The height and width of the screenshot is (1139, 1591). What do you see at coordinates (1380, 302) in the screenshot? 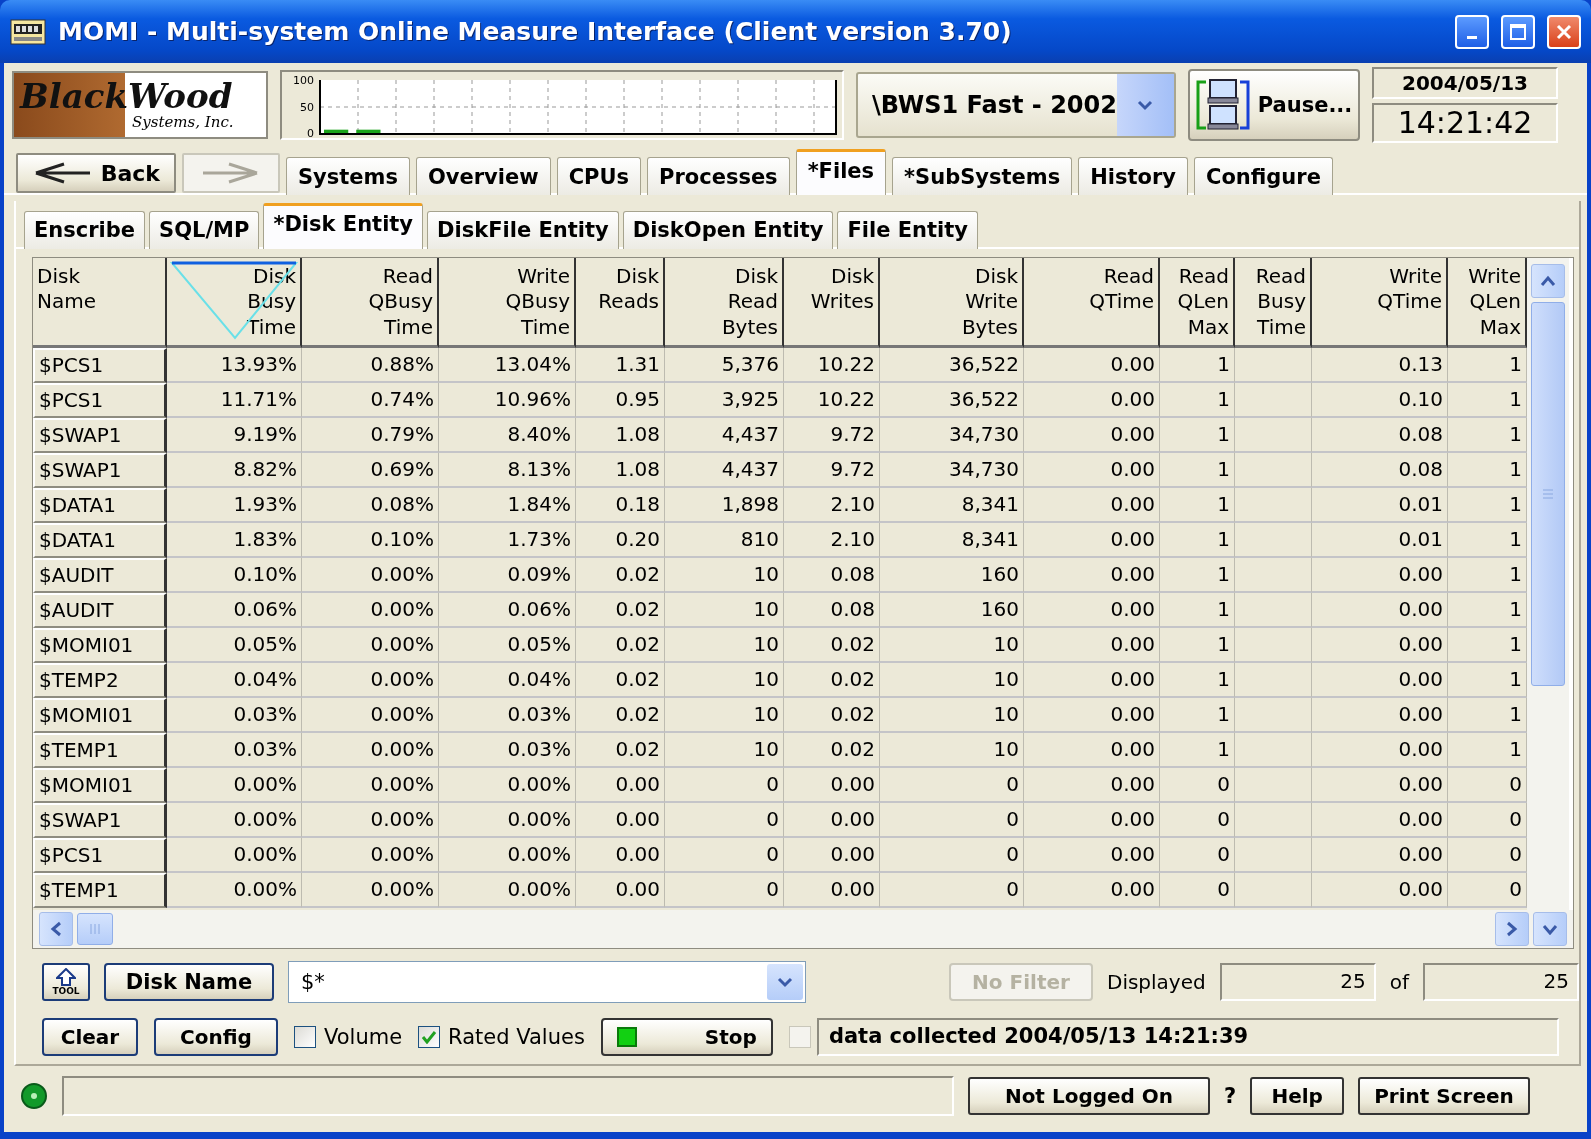
I see `column-header: Write QTime` at bounding box center [1380, 302].